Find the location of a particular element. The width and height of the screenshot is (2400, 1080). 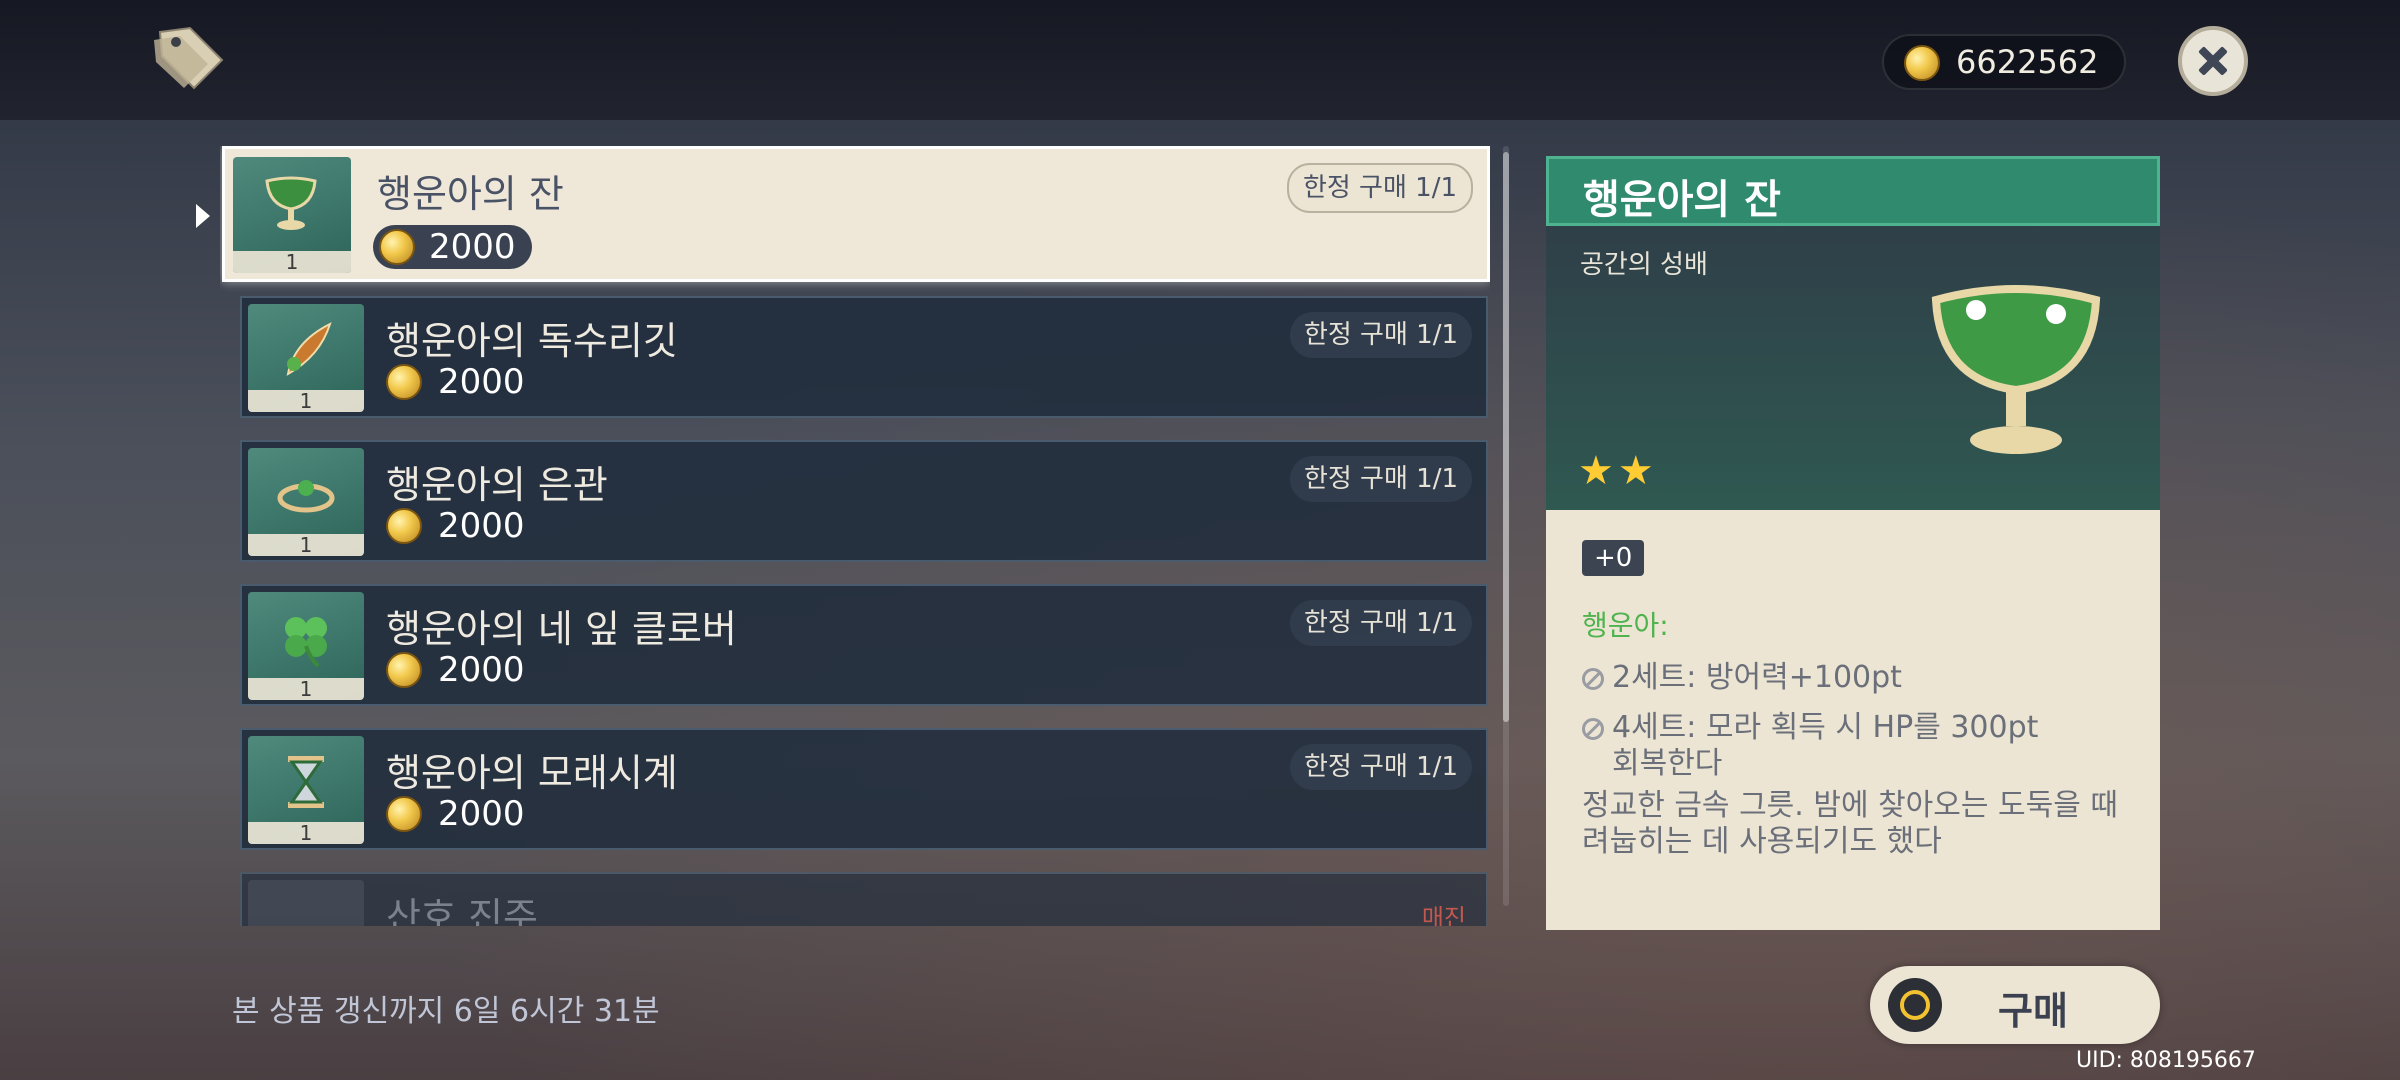

shop-tag-icon is located at coordinates (189, 58).